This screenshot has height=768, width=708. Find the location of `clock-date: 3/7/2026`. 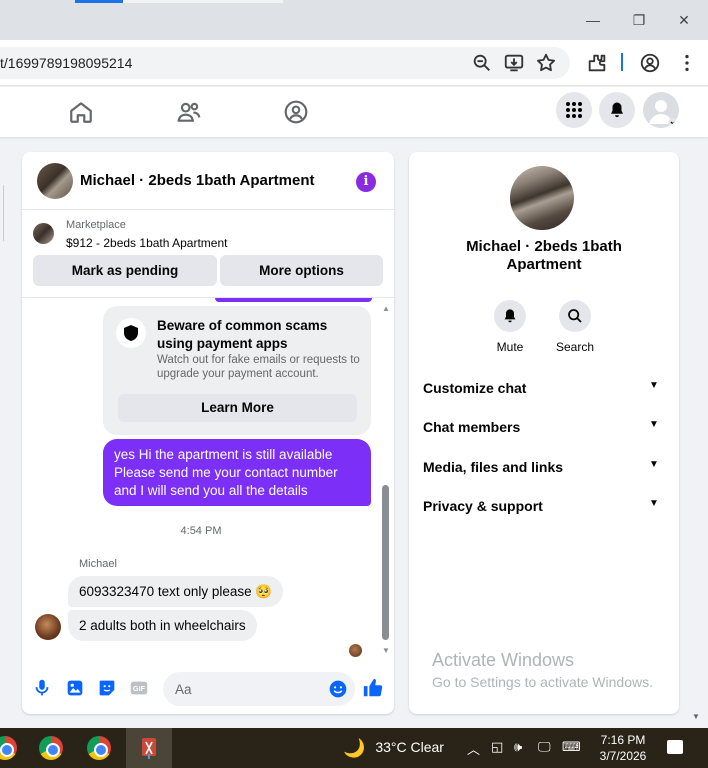

clock-date: 3/7/2026 is located at coordinates (623, 756).